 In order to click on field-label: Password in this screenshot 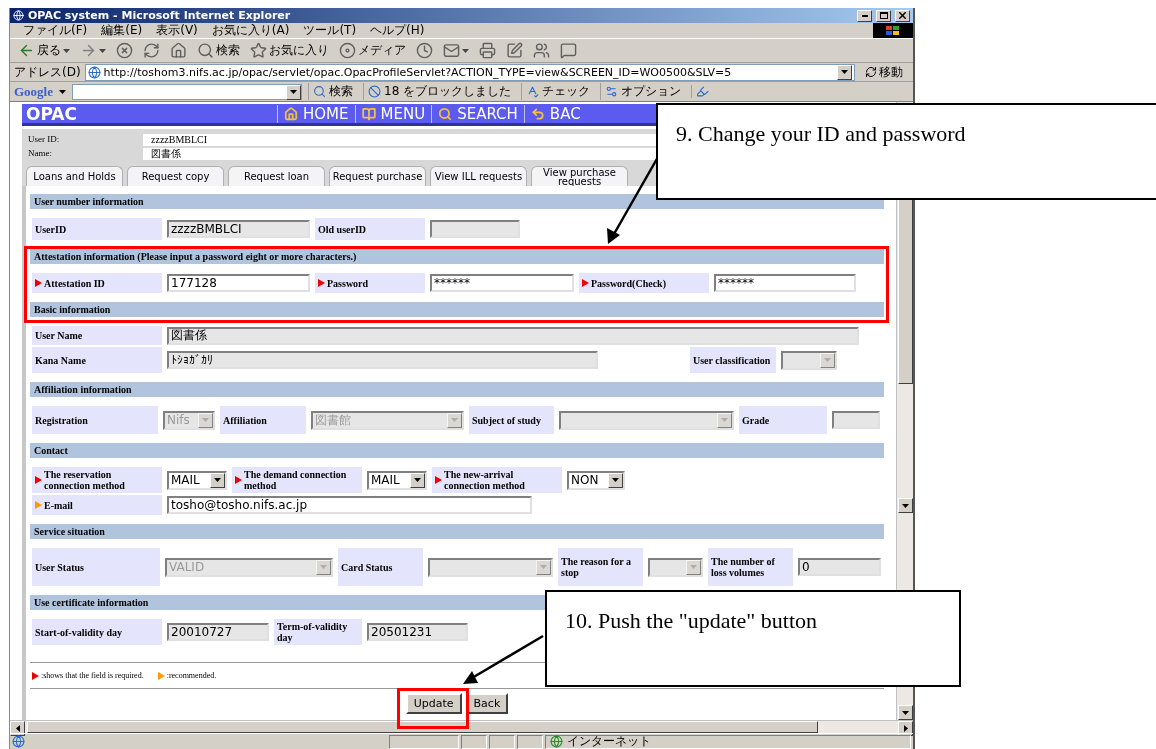, I will do `click(370, 283)`.